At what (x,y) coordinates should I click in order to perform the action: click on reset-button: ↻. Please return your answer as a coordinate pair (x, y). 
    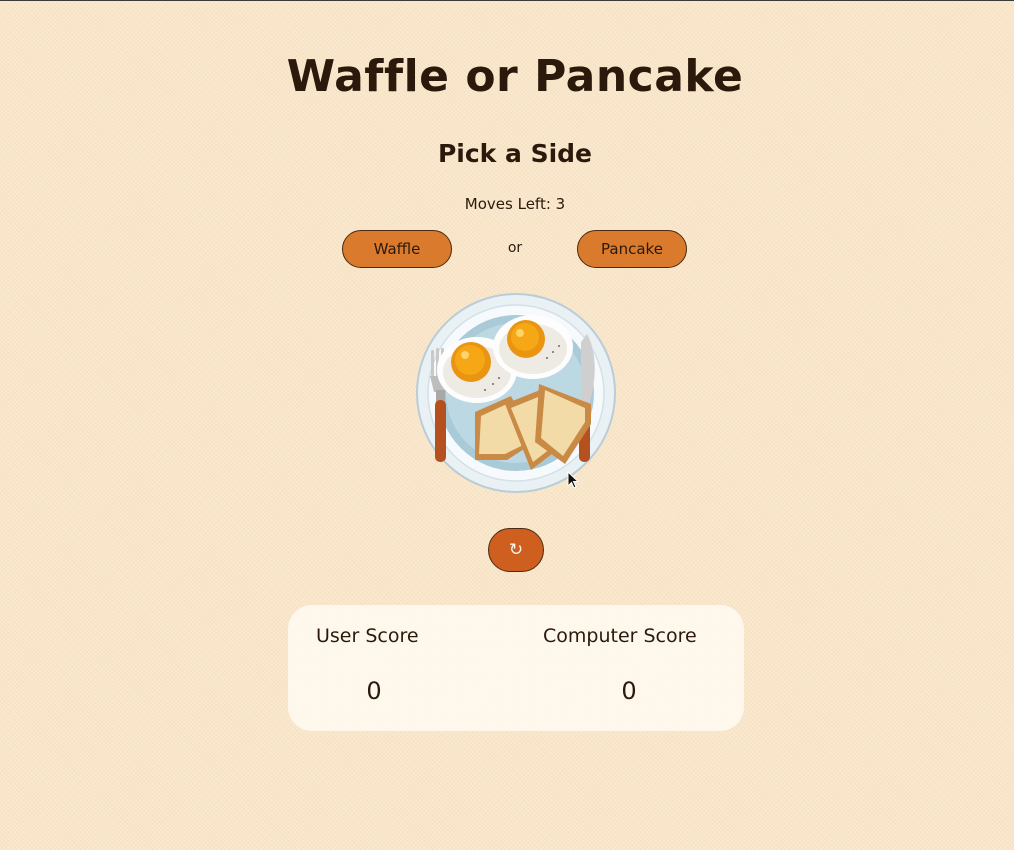
    Looking at the image, I should click on (516, 550).